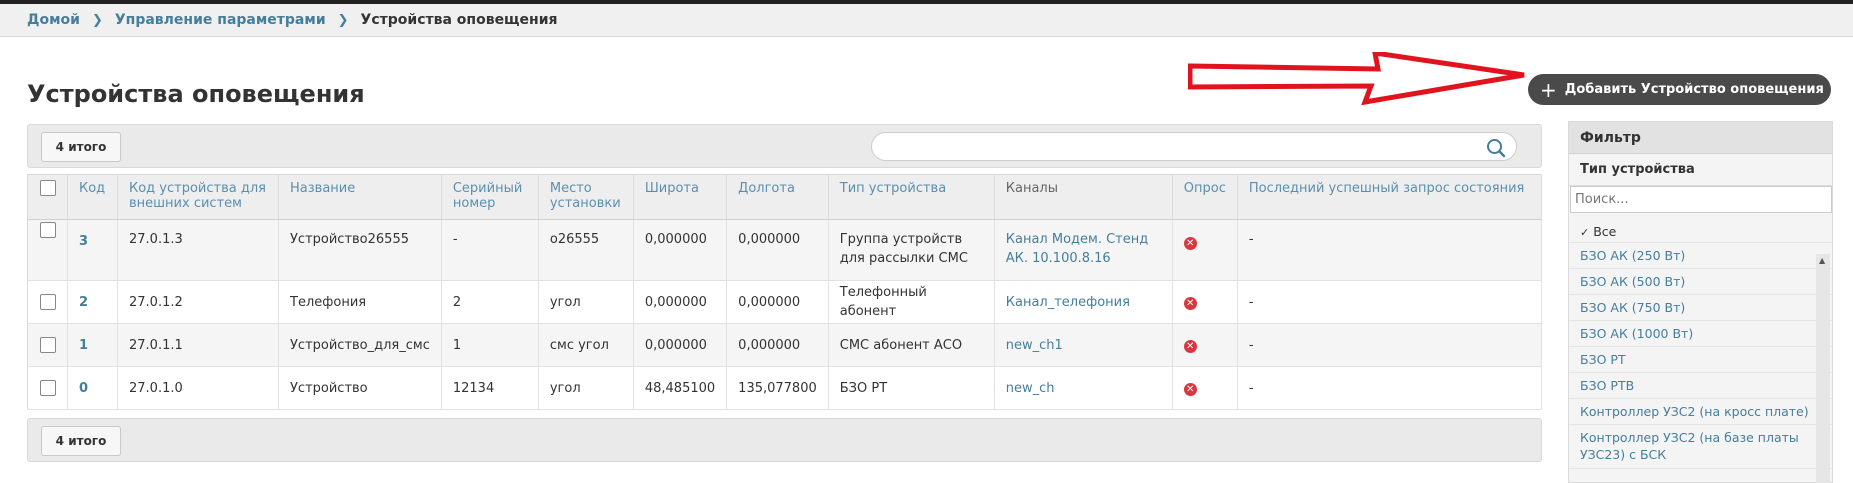 Image resolution: width=1853 pixels, height=483 pixels. What do you see at coordinates (1700, 170) in the screenshot?
I see `filter-section-device-type: Тип устройства` at bounding box center [1700, 170].